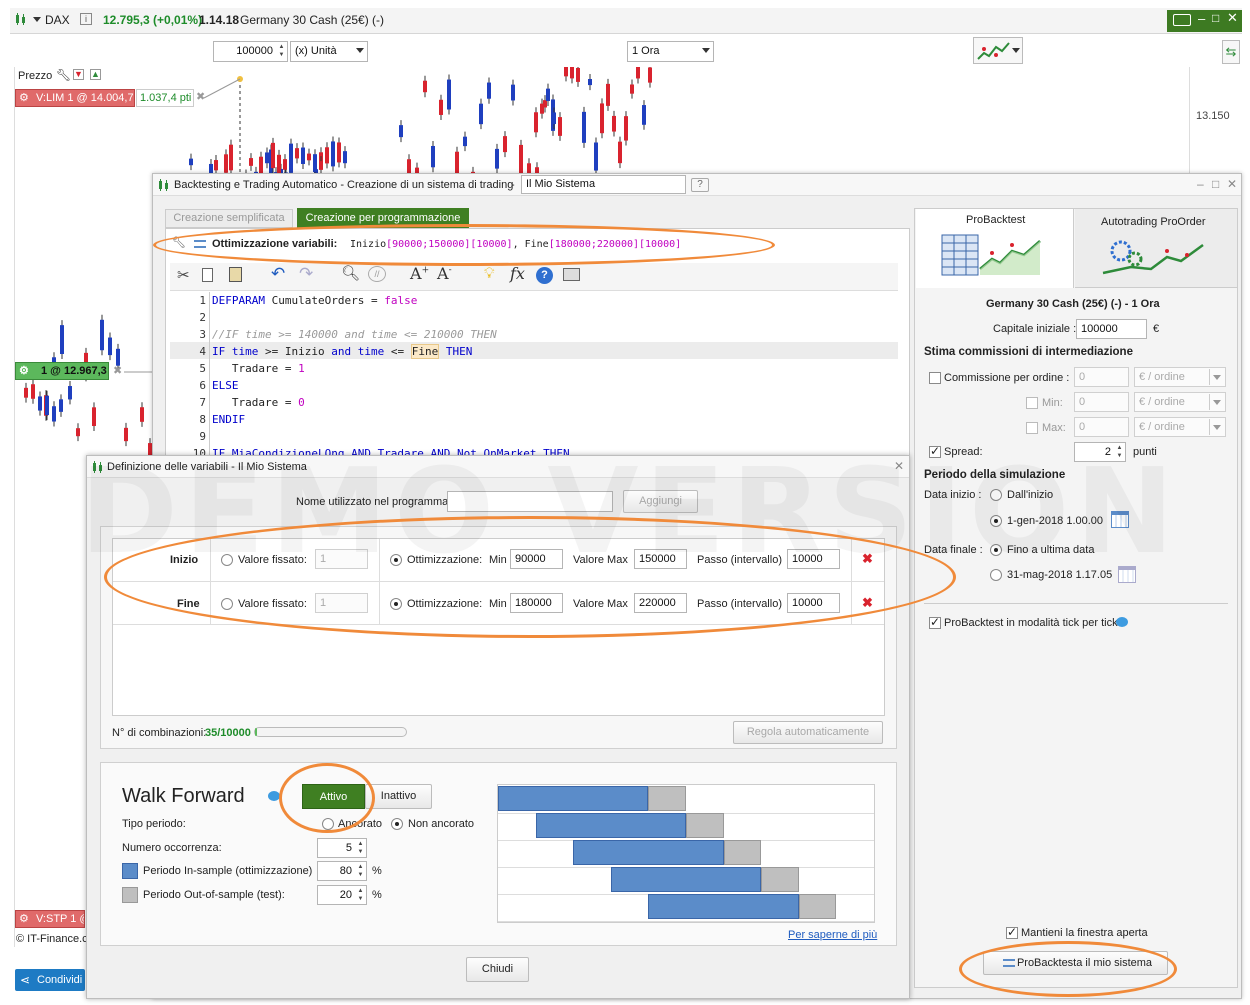 This screenshot has height=1005, width=1250. I want to click on commission-checkbox, so click(935, 378).